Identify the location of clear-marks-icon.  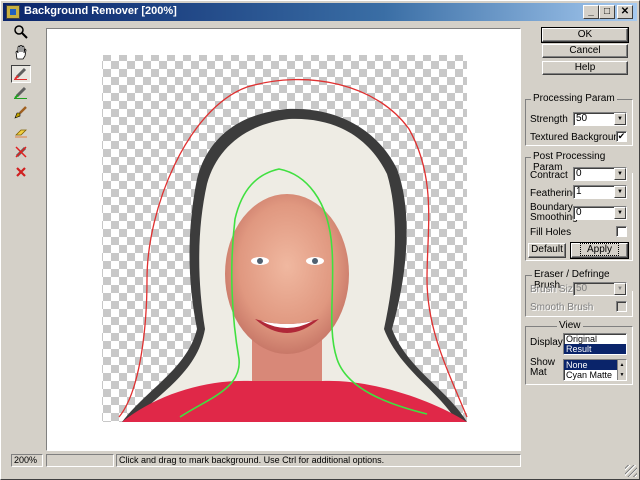
(21, 152).